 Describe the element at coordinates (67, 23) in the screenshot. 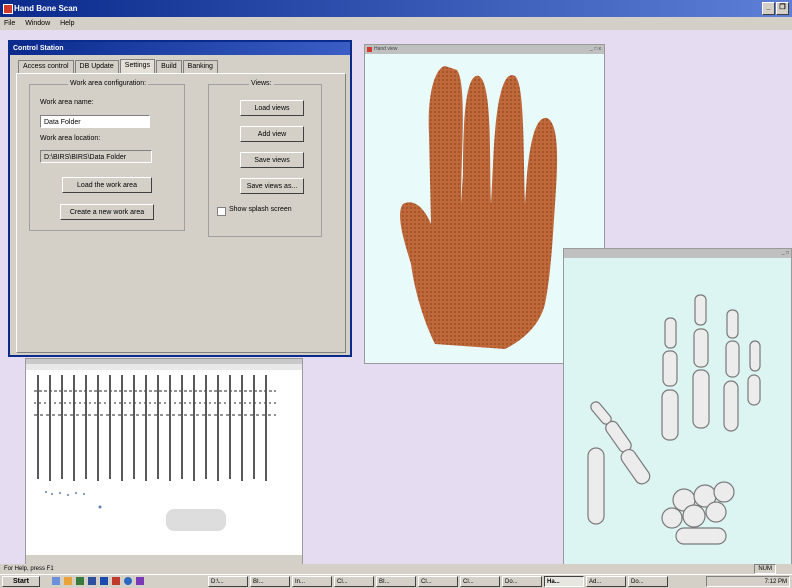

I see `menu-help: Help` at that location.